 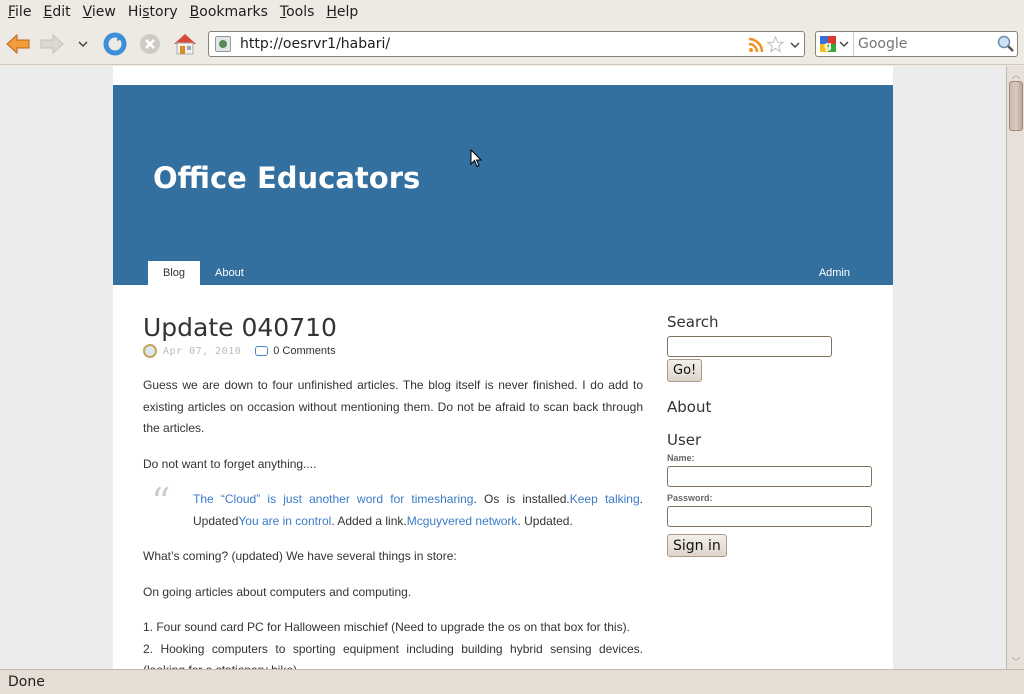 I want to click on password-field, so click(x=769, y=516).